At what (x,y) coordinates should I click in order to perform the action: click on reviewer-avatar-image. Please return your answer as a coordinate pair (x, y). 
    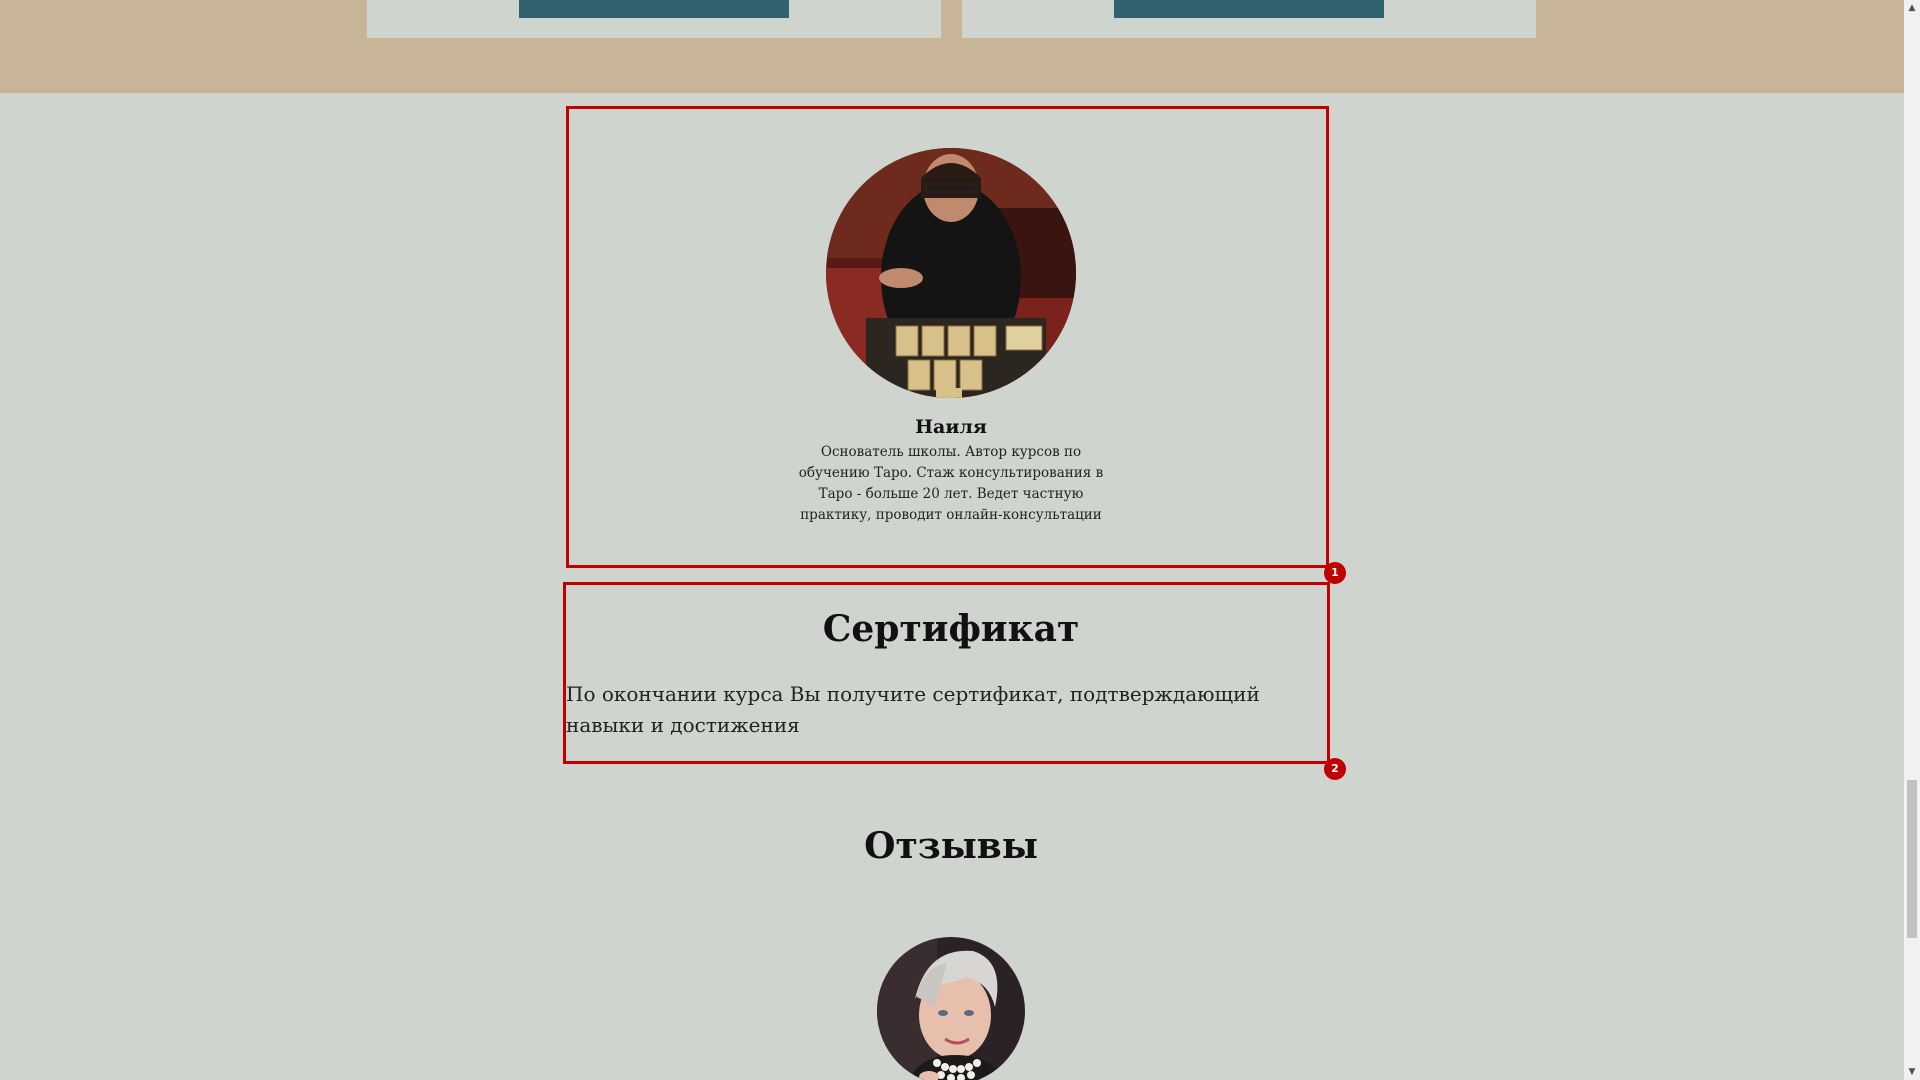
    Looking at the image, I should click on (951, 1008).